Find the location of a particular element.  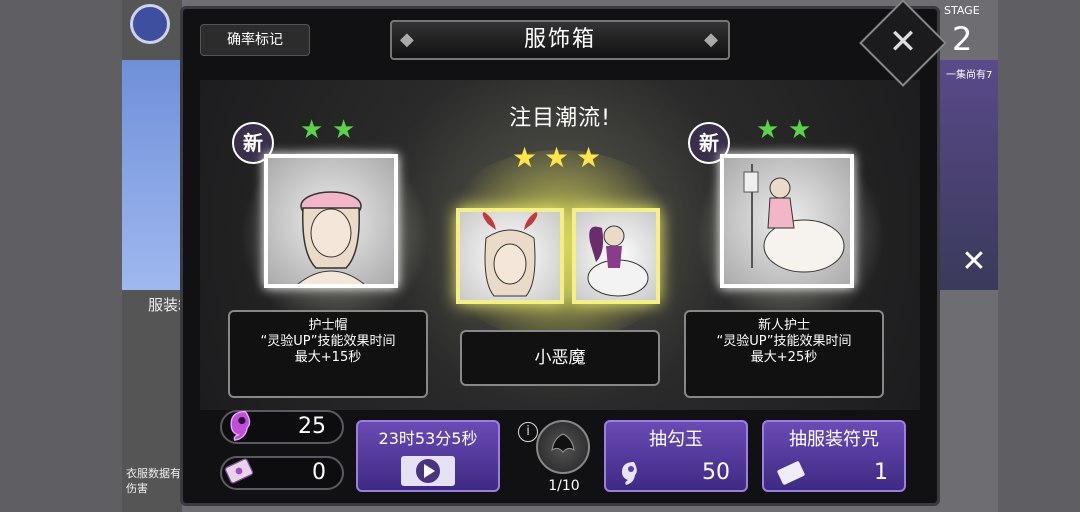

draw-magatama-label: 抽勾玉 is located at coordinates (676, 439).